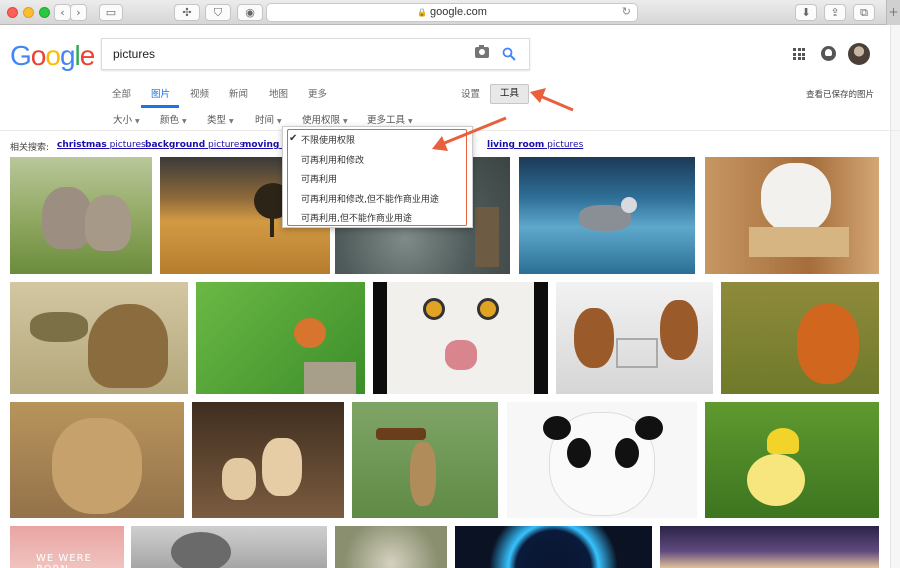 This screenshot has height=568, width=900. I want to click on image-squirrels-with-cart, so click(634, 338).